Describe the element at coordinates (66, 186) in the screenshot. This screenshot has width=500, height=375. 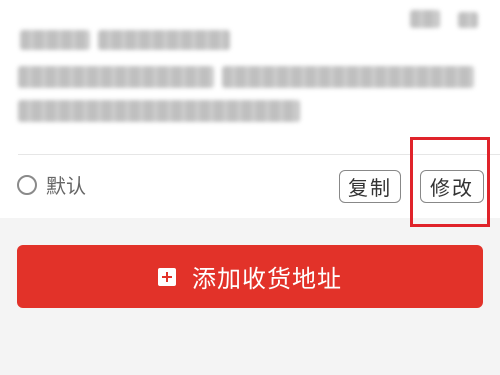
I see `default-label: 默认` at that location.